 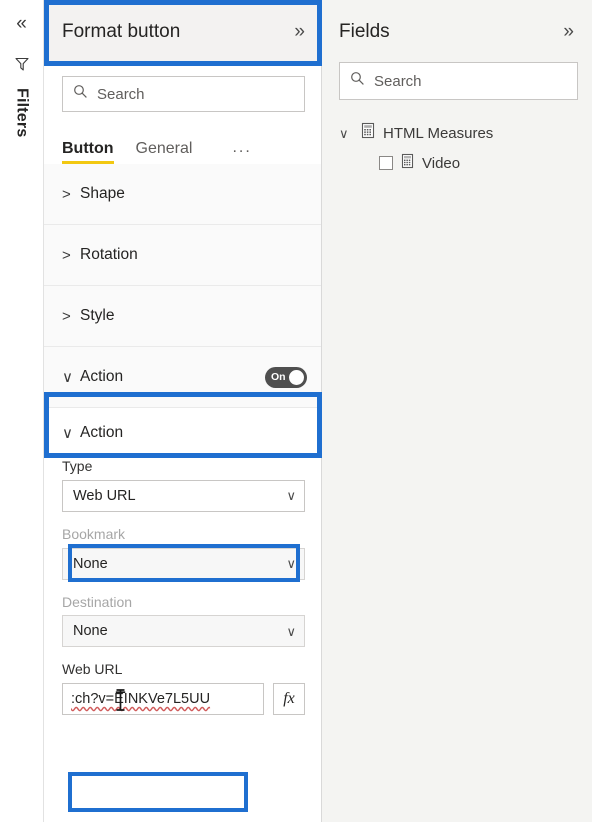 What do you see at coordinates (97, 601) in the screenshot?
I see `destination-label: Destination` at bounding box center [97, 601].